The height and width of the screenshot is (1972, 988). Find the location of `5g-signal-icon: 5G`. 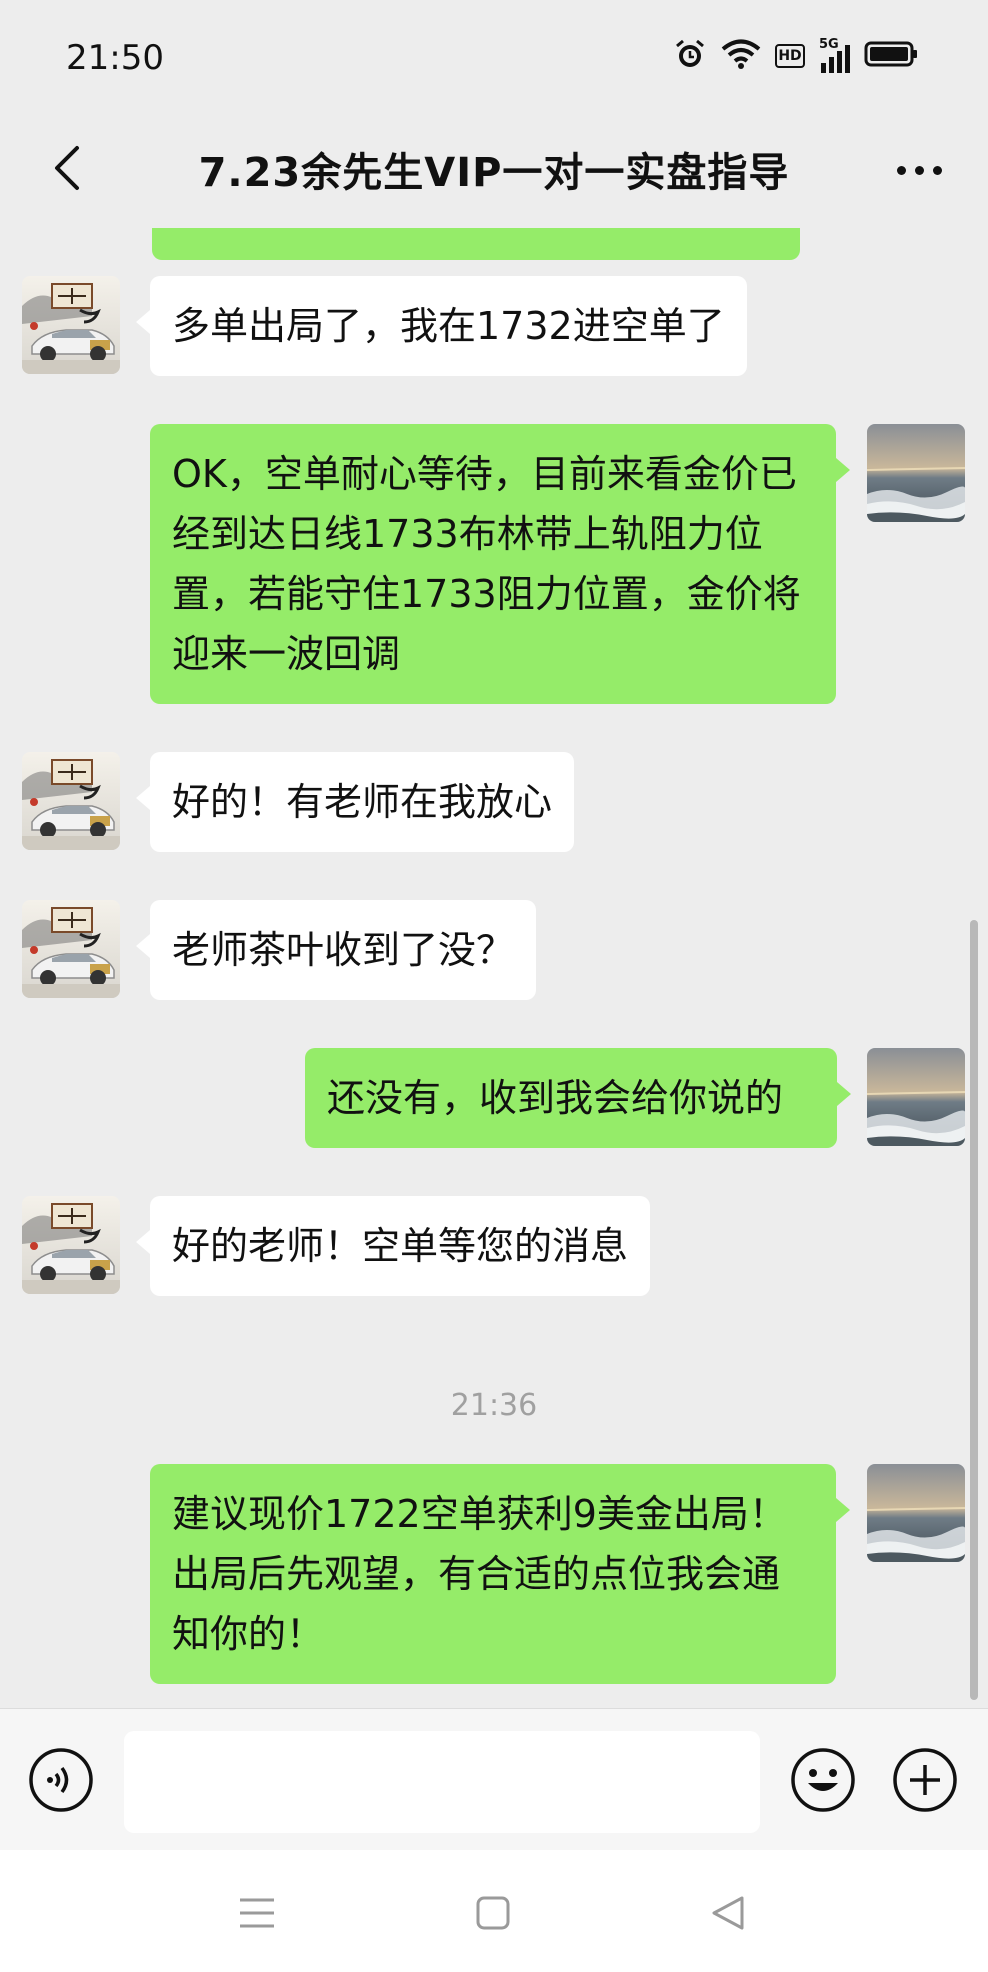

5g-signal-icon: 5G is located at coordinates (834, 55).